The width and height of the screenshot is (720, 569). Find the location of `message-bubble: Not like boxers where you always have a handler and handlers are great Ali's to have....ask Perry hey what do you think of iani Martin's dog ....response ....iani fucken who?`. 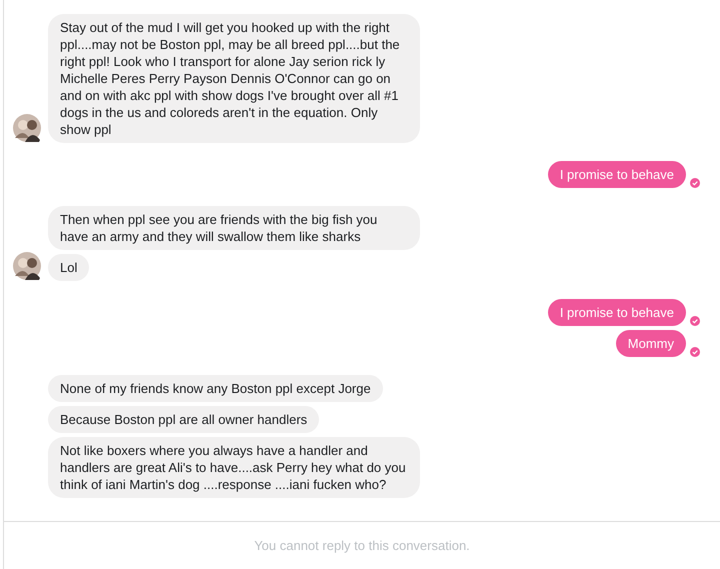

message-bubble: Not like boxers where you always have a handler and handlers are great Ali's to have....ask Perry hey what do you think of iani Martin's dog ....response ....iani fucken who? is located at coordinates (234, 467).